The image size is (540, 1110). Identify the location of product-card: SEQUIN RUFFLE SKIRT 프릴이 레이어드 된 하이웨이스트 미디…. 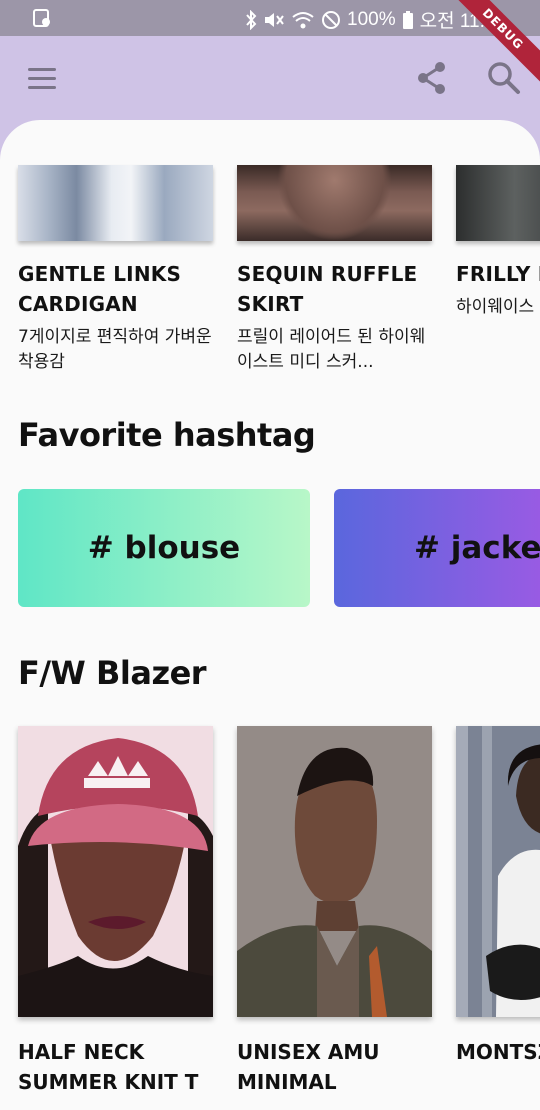
(334, 270).